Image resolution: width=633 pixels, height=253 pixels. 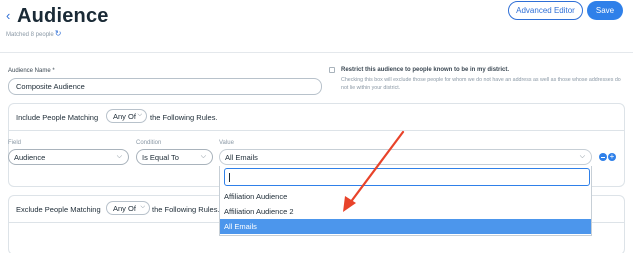 What do you see at coordinates (545, 10) in the screenshot?
I see `advanced-editor-button: Advanced Editor` at bounding box center [545, 10].